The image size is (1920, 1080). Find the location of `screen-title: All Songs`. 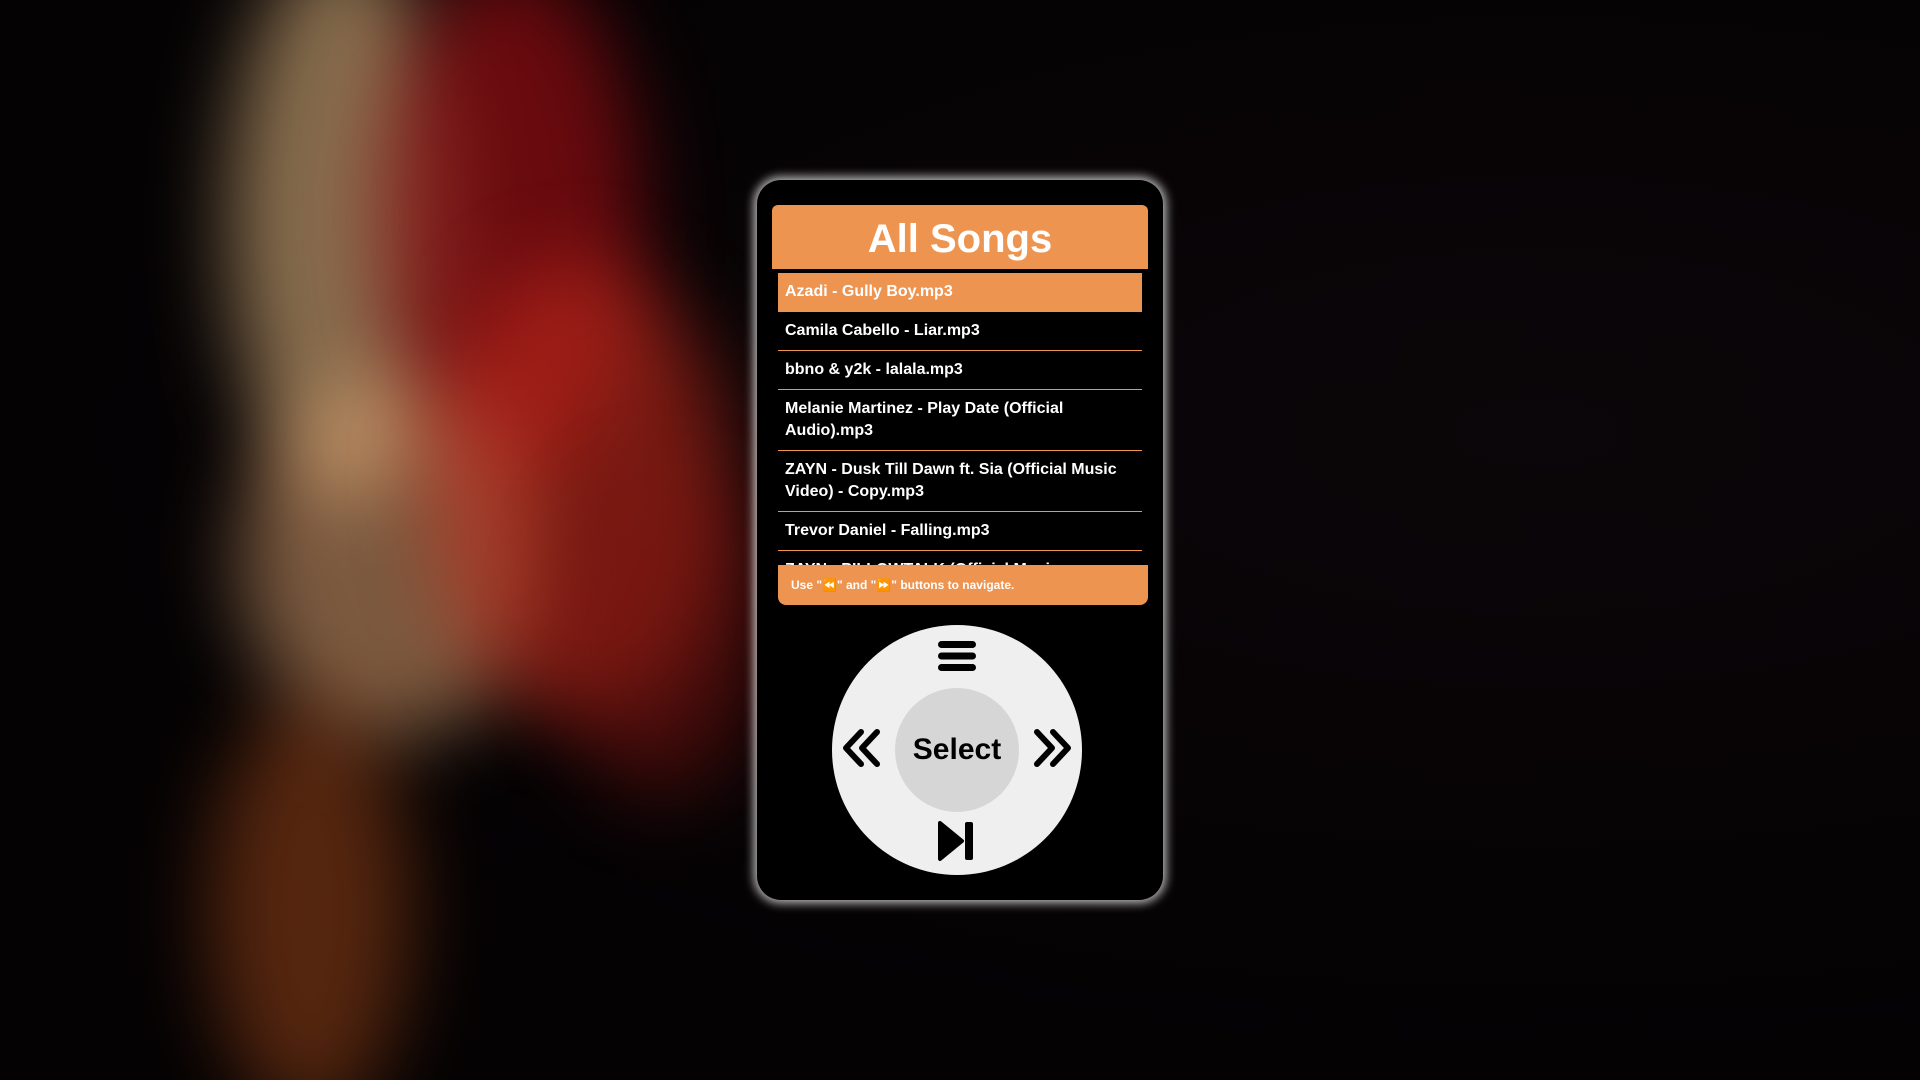

screen-title: All Songs is located at coordinates (960, 237).